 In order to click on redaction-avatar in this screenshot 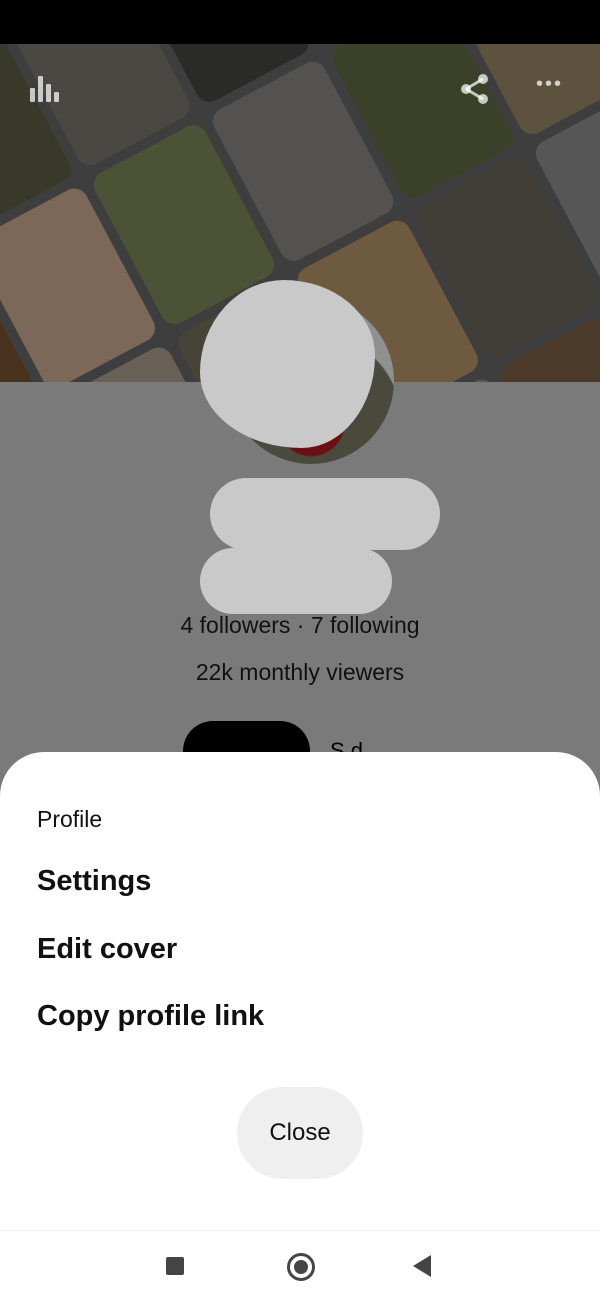, I will do `click(287, 364)`.